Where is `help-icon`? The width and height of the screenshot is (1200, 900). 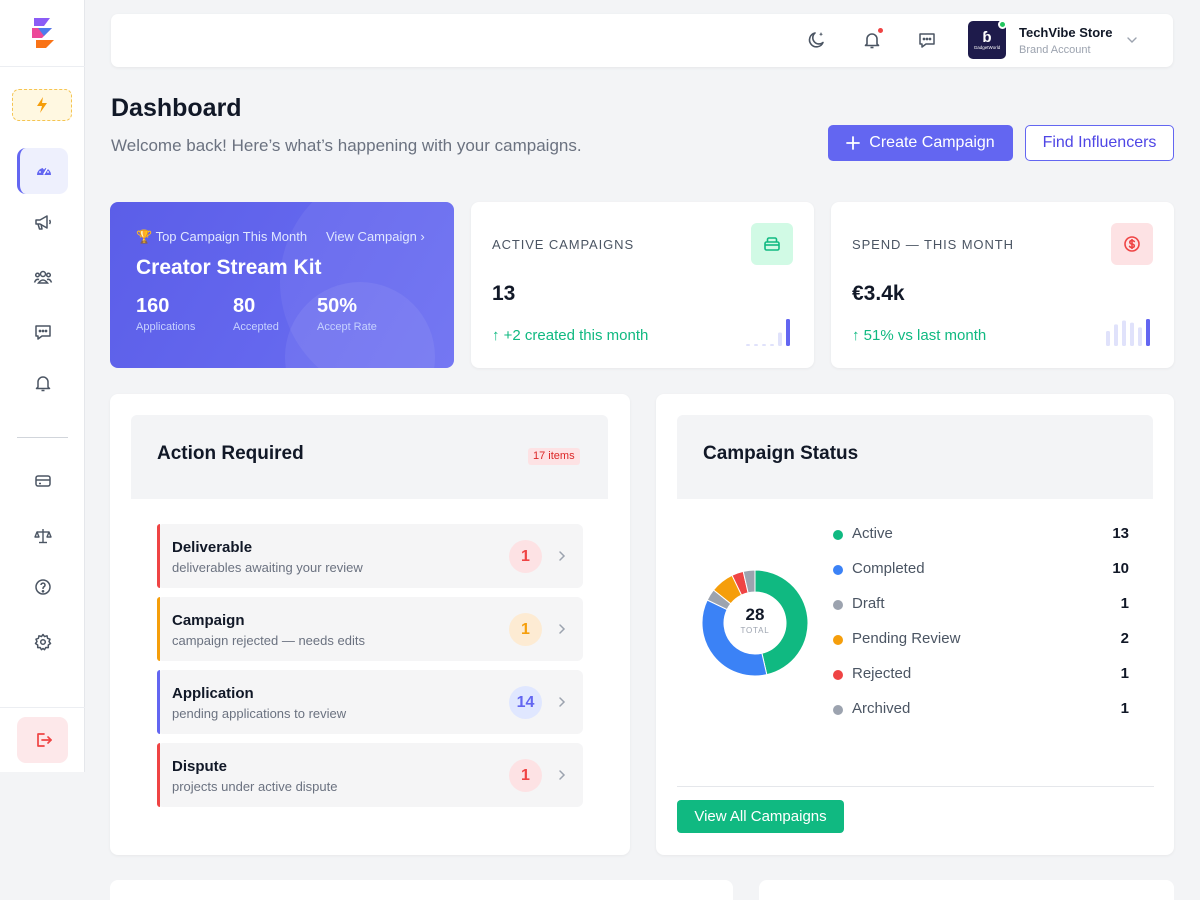 help-icon is located at coordinates (42, 587).